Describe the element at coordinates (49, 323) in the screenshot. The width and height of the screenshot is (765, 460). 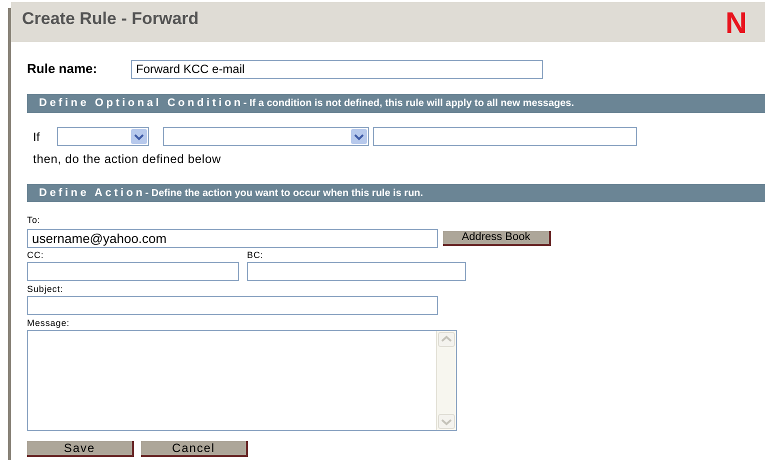
I see `message-label: Message:` at that location.